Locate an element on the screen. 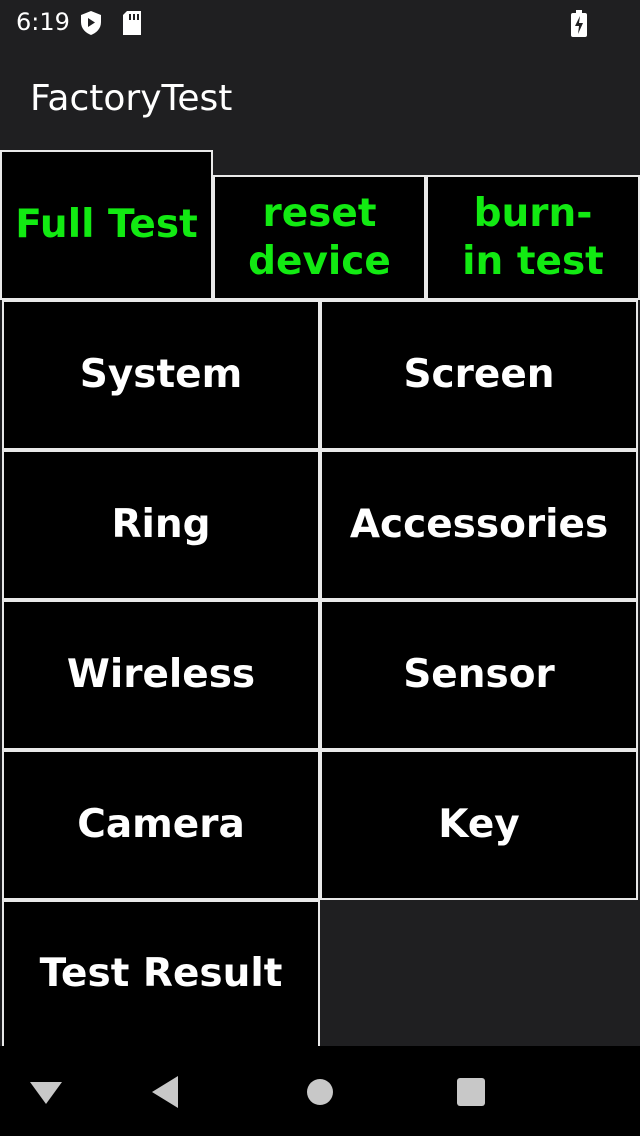 The image size is (640, 1136). full-test-button: Full Test is located at coordinates (106, 225).